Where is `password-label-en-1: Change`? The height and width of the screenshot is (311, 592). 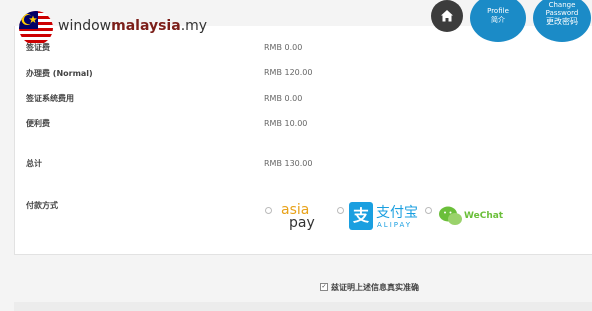
password-label-en-1: Change is located at coordinates (562, 5).